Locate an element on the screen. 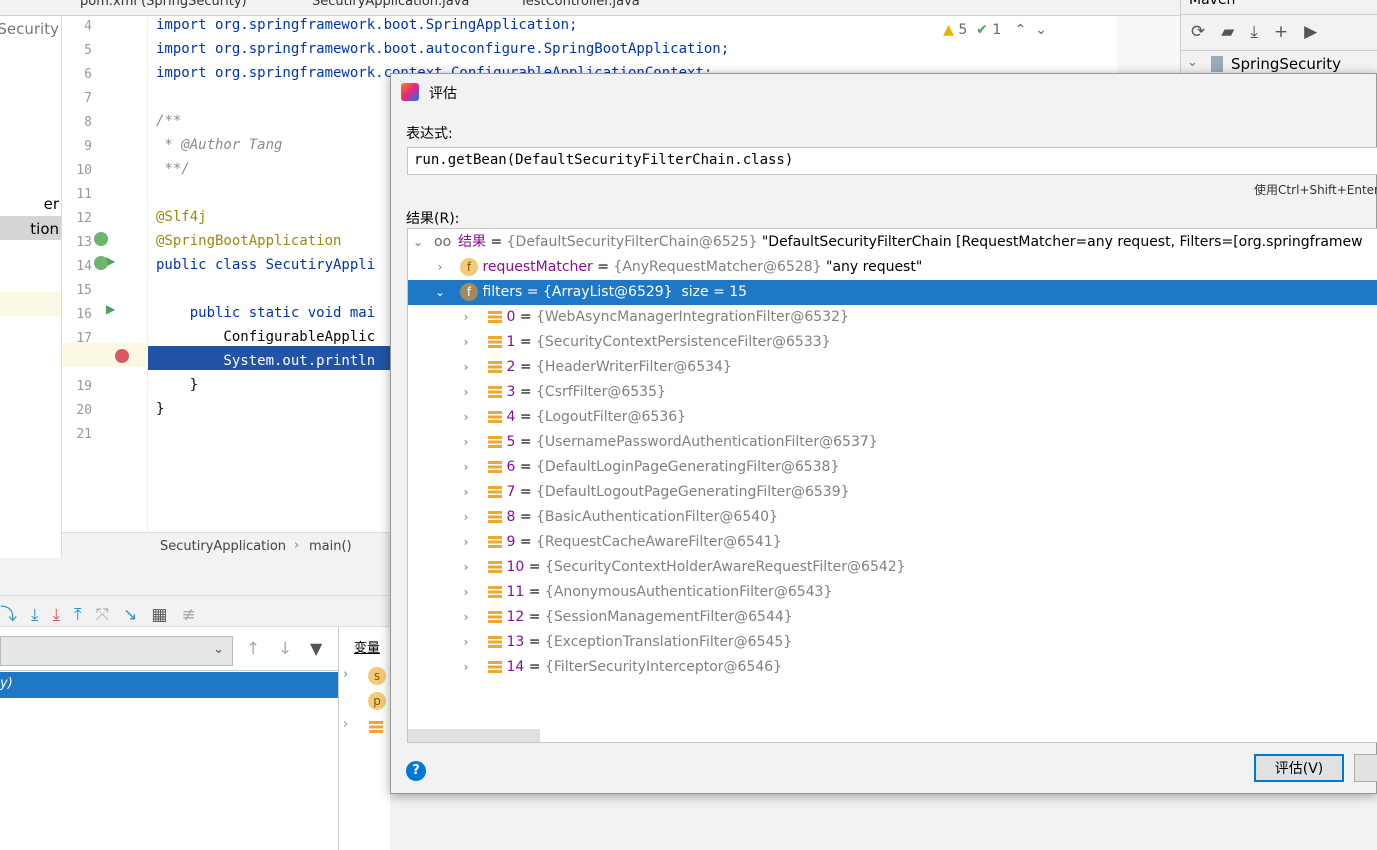  tree-row-filter-item: › 13 = {ExceptionTranslationFilter@6545} is located at coordinates (892, 642).